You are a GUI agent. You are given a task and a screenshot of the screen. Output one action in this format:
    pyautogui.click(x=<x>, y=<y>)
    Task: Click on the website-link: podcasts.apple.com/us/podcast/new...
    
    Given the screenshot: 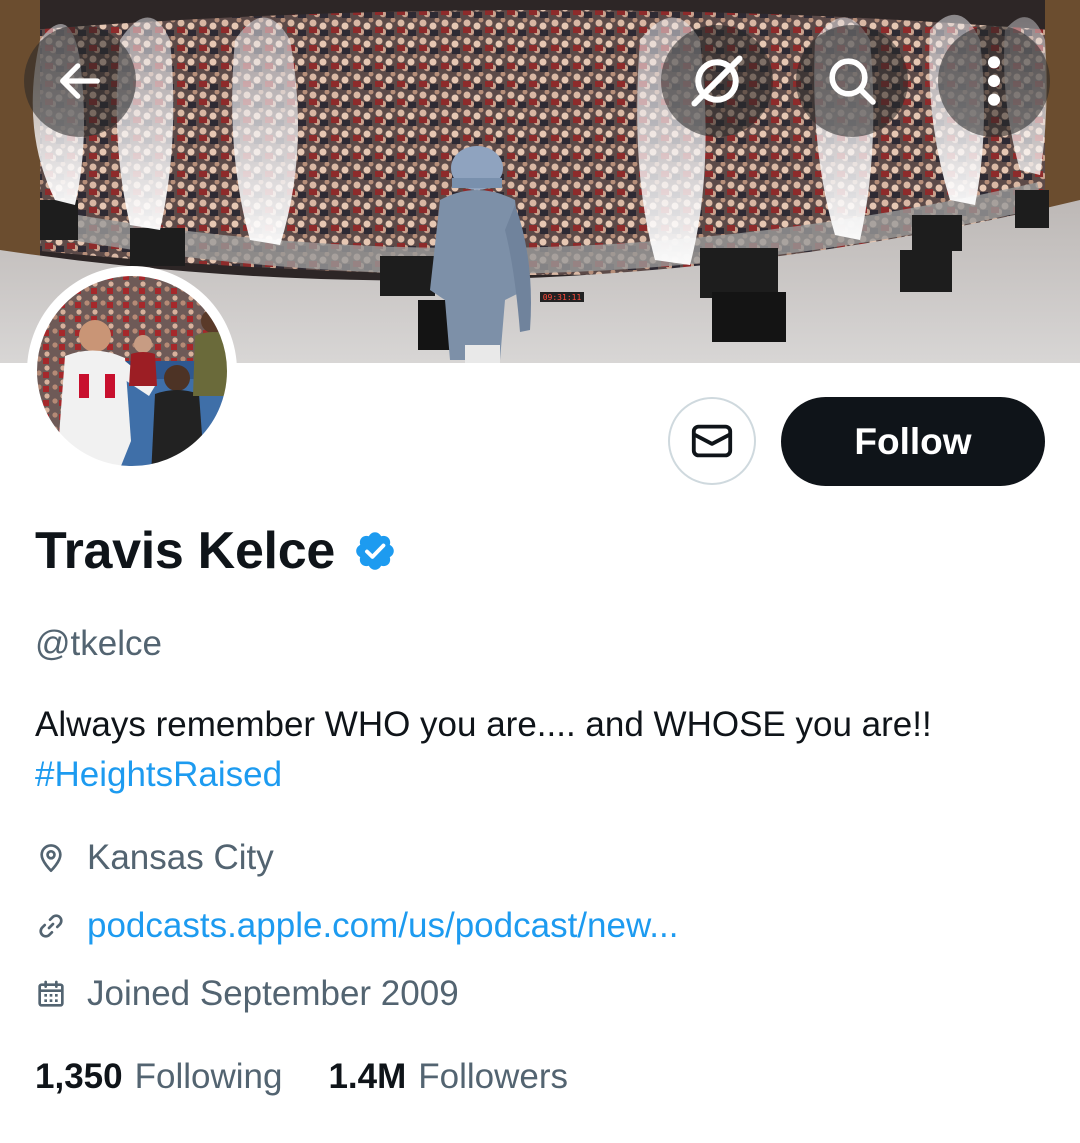 What is the action you would take?
    pyautogui.click(x=382, y=926)
    